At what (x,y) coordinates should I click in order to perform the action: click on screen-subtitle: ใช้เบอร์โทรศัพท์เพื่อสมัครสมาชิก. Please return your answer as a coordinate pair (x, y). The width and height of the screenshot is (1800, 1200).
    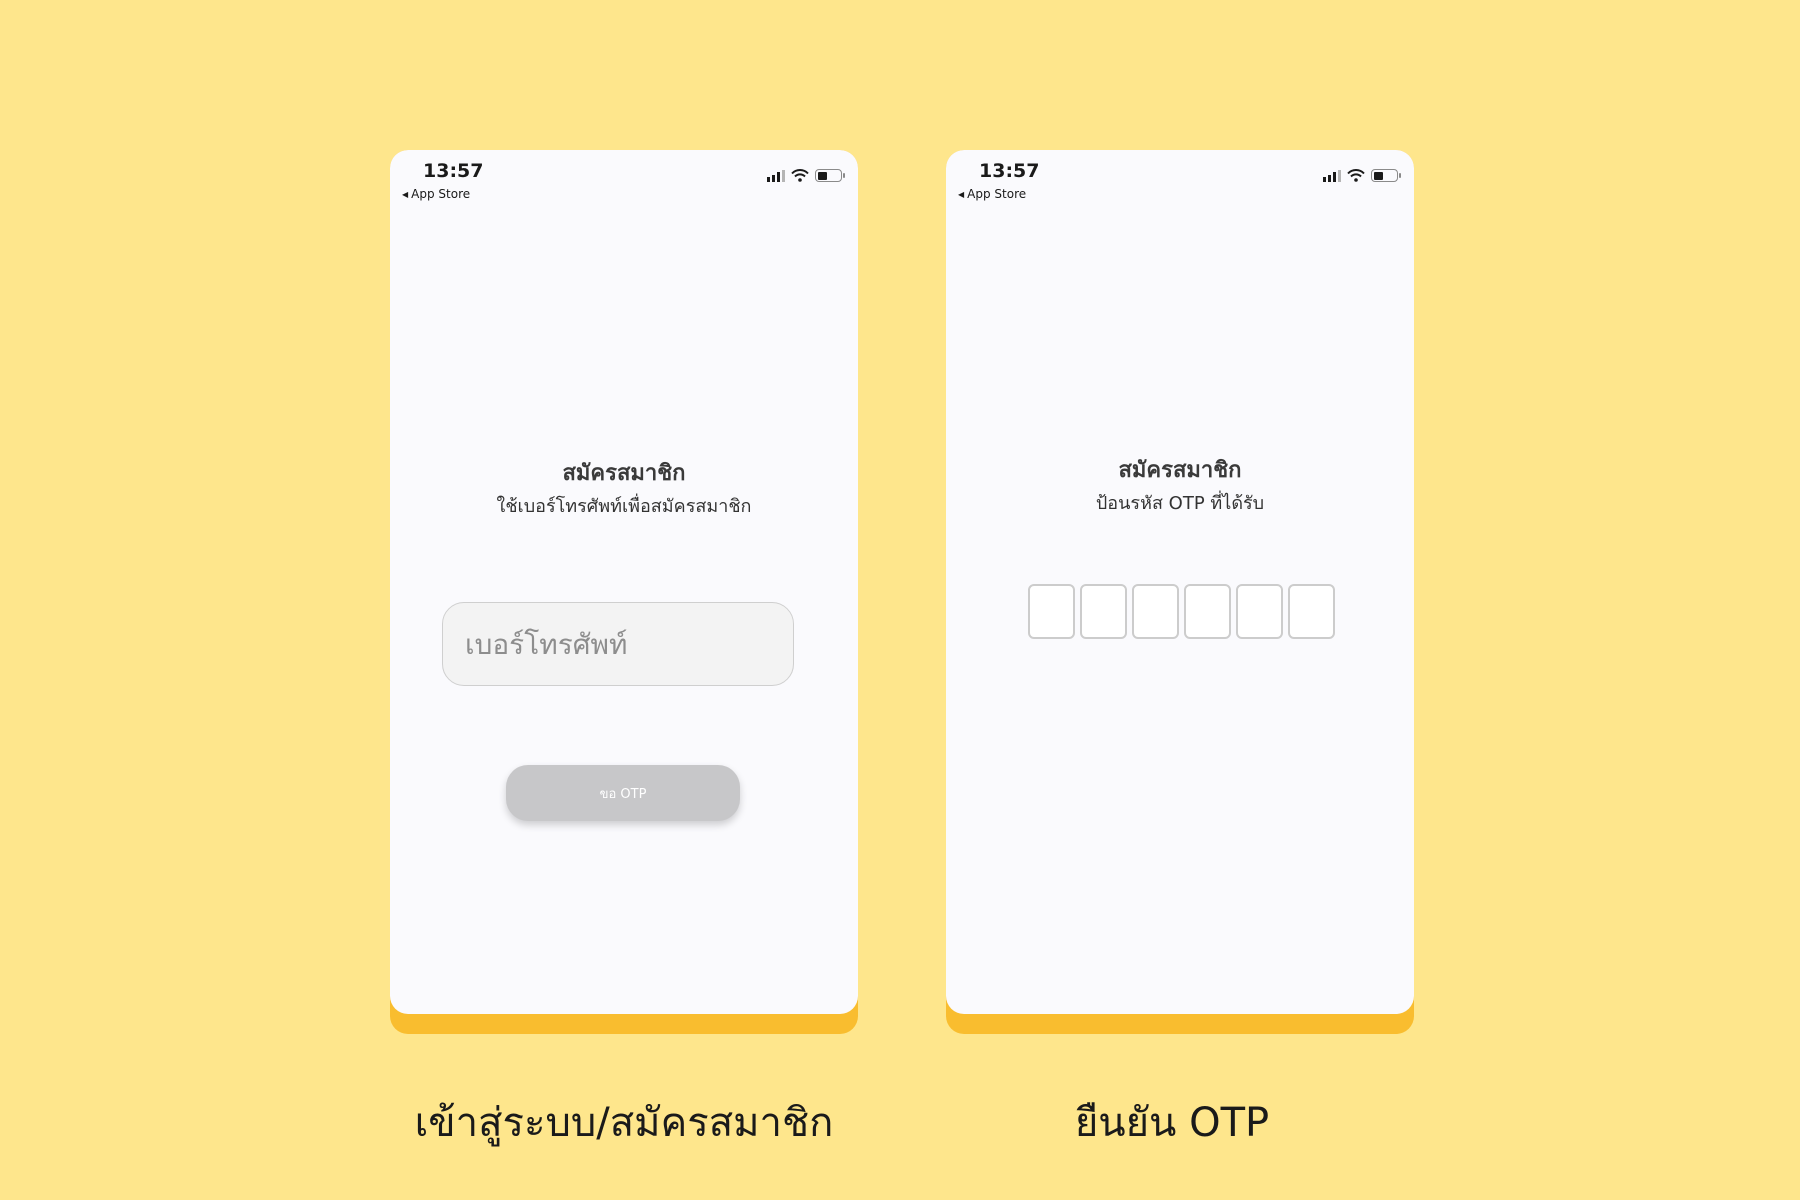
    Looking at the image, I should click on (624, 506).